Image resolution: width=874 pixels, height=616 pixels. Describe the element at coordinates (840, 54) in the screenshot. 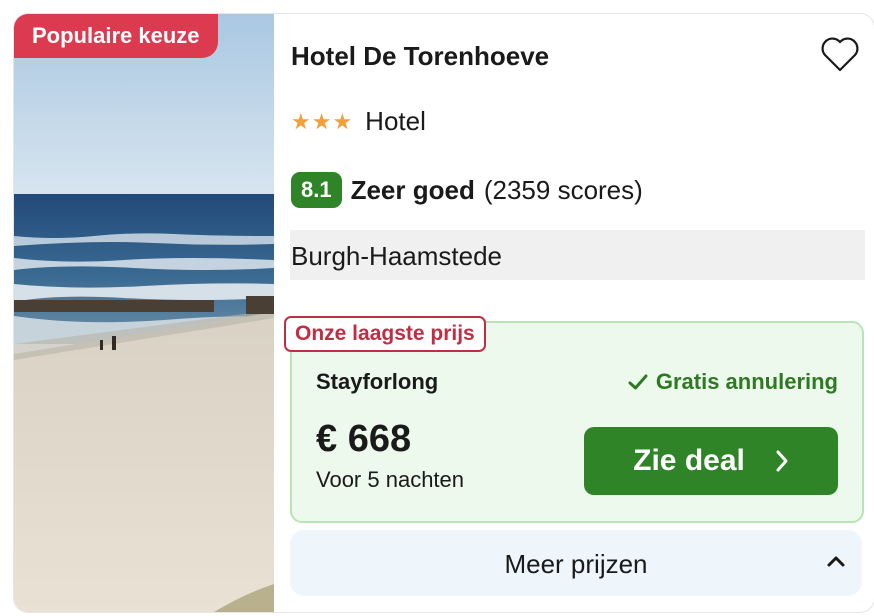

I see `heart-icon` at that location.